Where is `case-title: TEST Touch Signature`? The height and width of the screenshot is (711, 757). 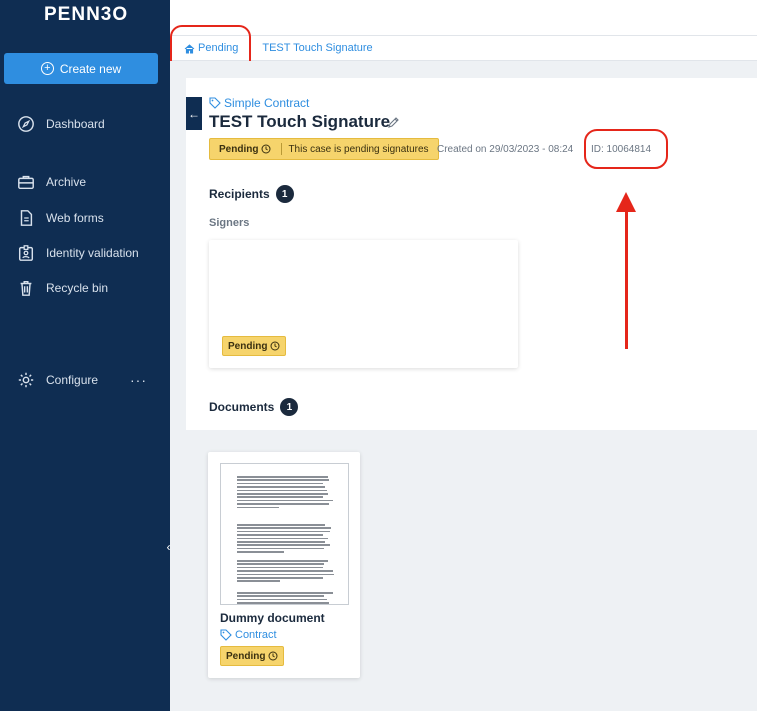 case-title: TEST Touch Signature is located at coordinates (300, 121).